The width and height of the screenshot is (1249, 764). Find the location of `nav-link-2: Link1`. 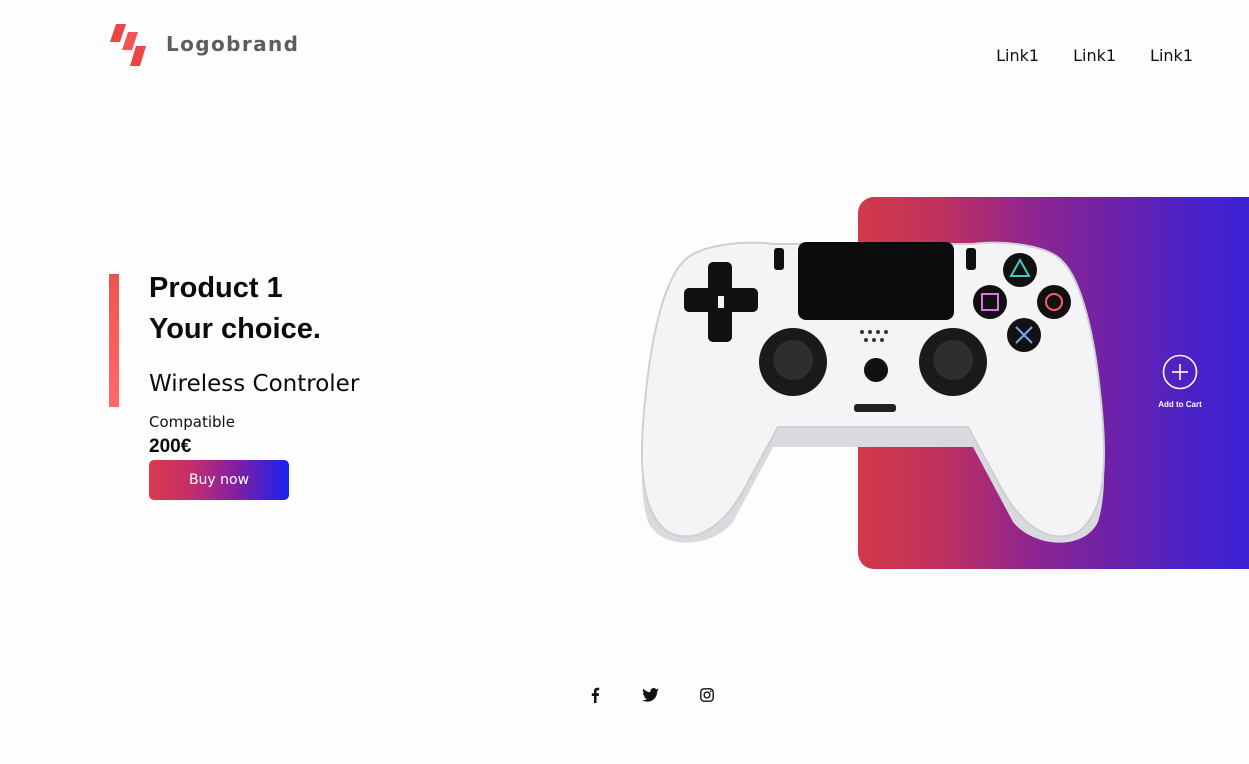

nav-link-2: Link1 is located at coordinates (1094, 55).